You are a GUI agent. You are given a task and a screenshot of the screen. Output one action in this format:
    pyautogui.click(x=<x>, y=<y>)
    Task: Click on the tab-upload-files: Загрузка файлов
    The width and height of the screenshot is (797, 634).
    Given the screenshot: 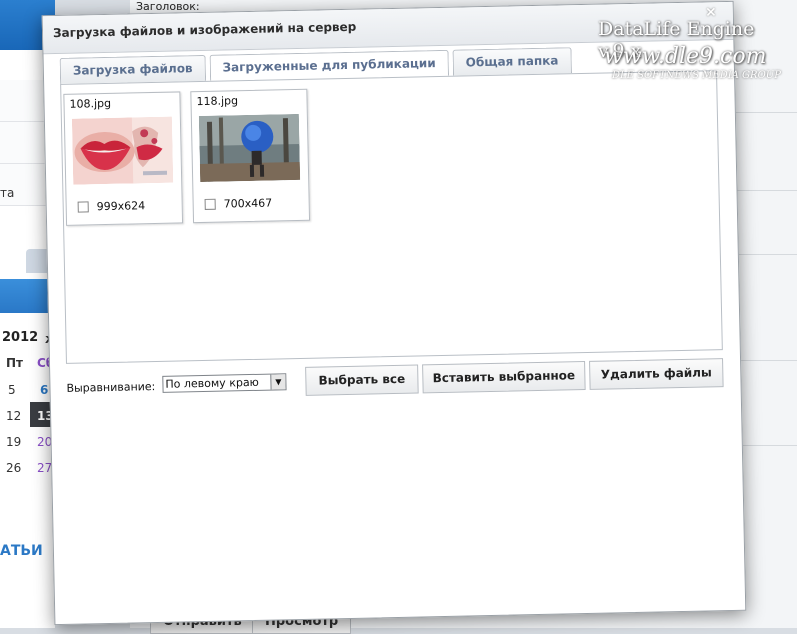 What is the action you would take?
    pyautogui.click(x=132, y=69)
    